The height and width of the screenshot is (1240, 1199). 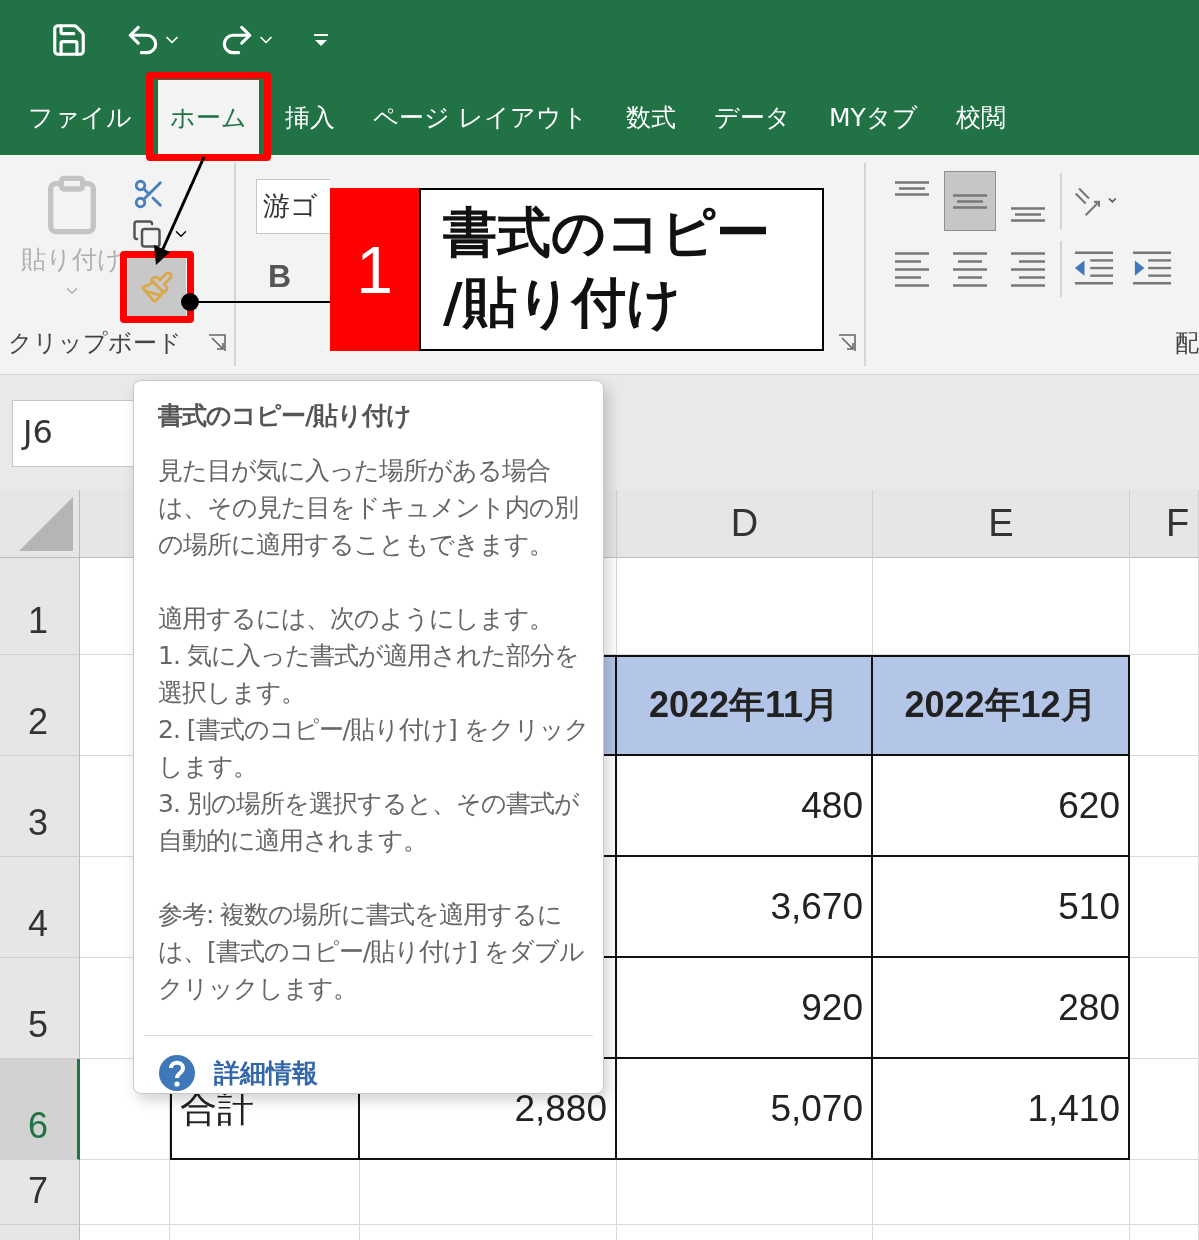 What do you see at coordinates (69, 40) in the screenshot?
I see `save-icon` at bounding box center [69, 40].